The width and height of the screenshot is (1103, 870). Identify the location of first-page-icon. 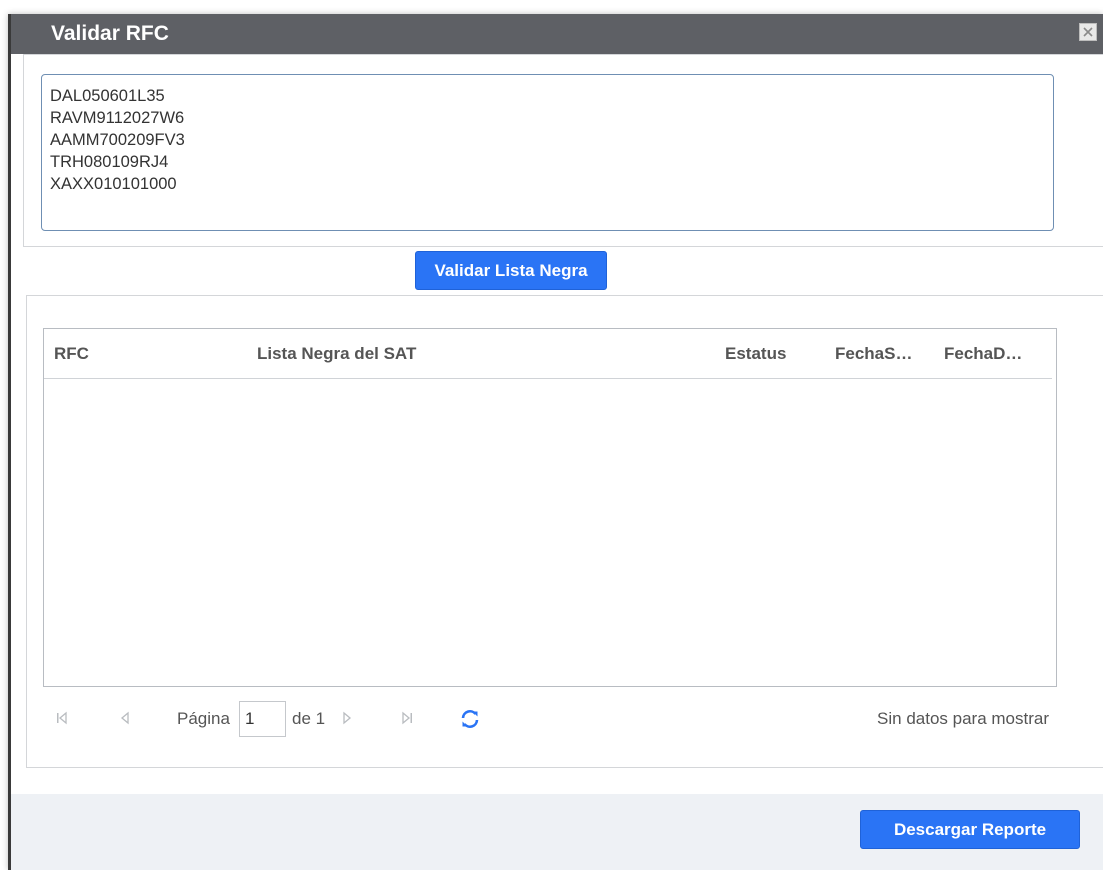
(62, 718).